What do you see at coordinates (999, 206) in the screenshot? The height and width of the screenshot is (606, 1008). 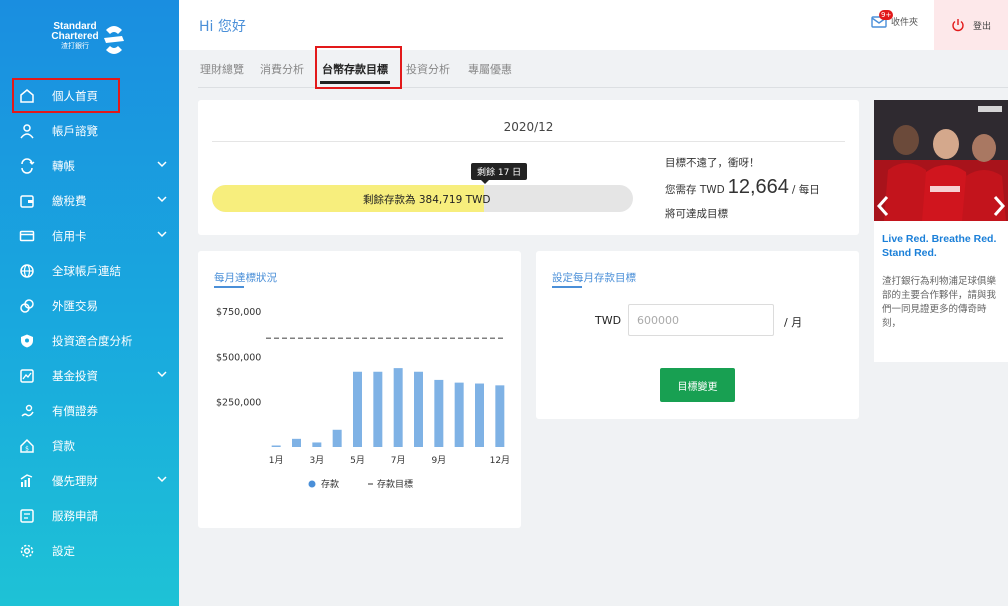 I see `carousel-next-icon` at bounding box center [999, 206].